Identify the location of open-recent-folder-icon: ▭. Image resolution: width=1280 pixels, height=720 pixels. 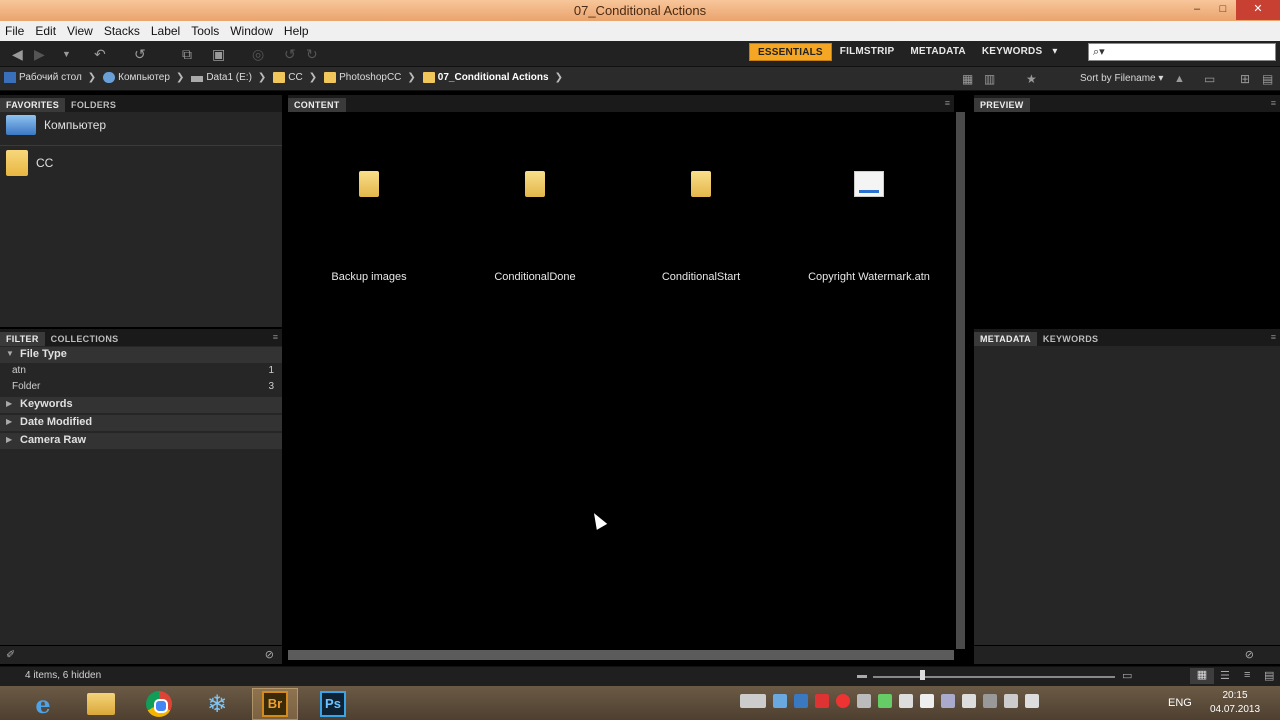
(1209, 79).